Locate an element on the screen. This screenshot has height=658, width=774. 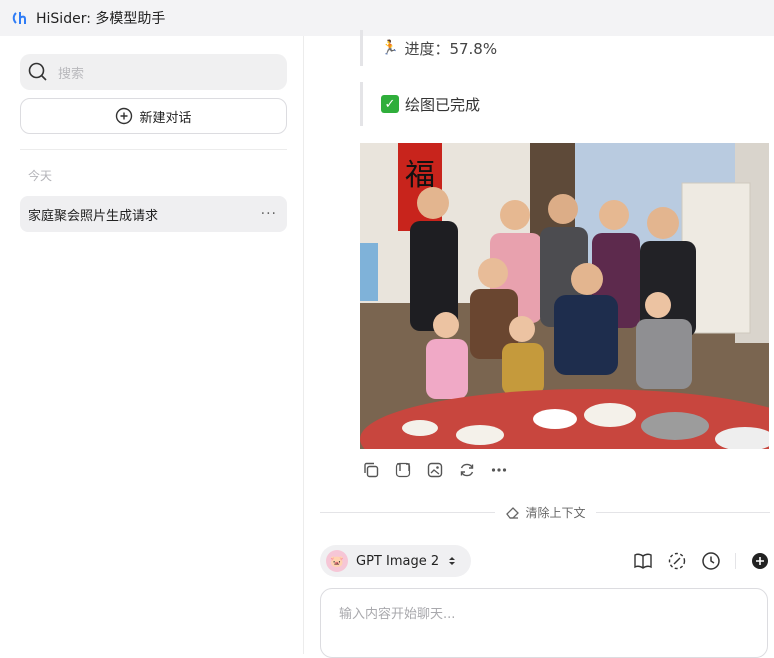
search-placeholder: 搜索 is located at coordinates (71, 74).